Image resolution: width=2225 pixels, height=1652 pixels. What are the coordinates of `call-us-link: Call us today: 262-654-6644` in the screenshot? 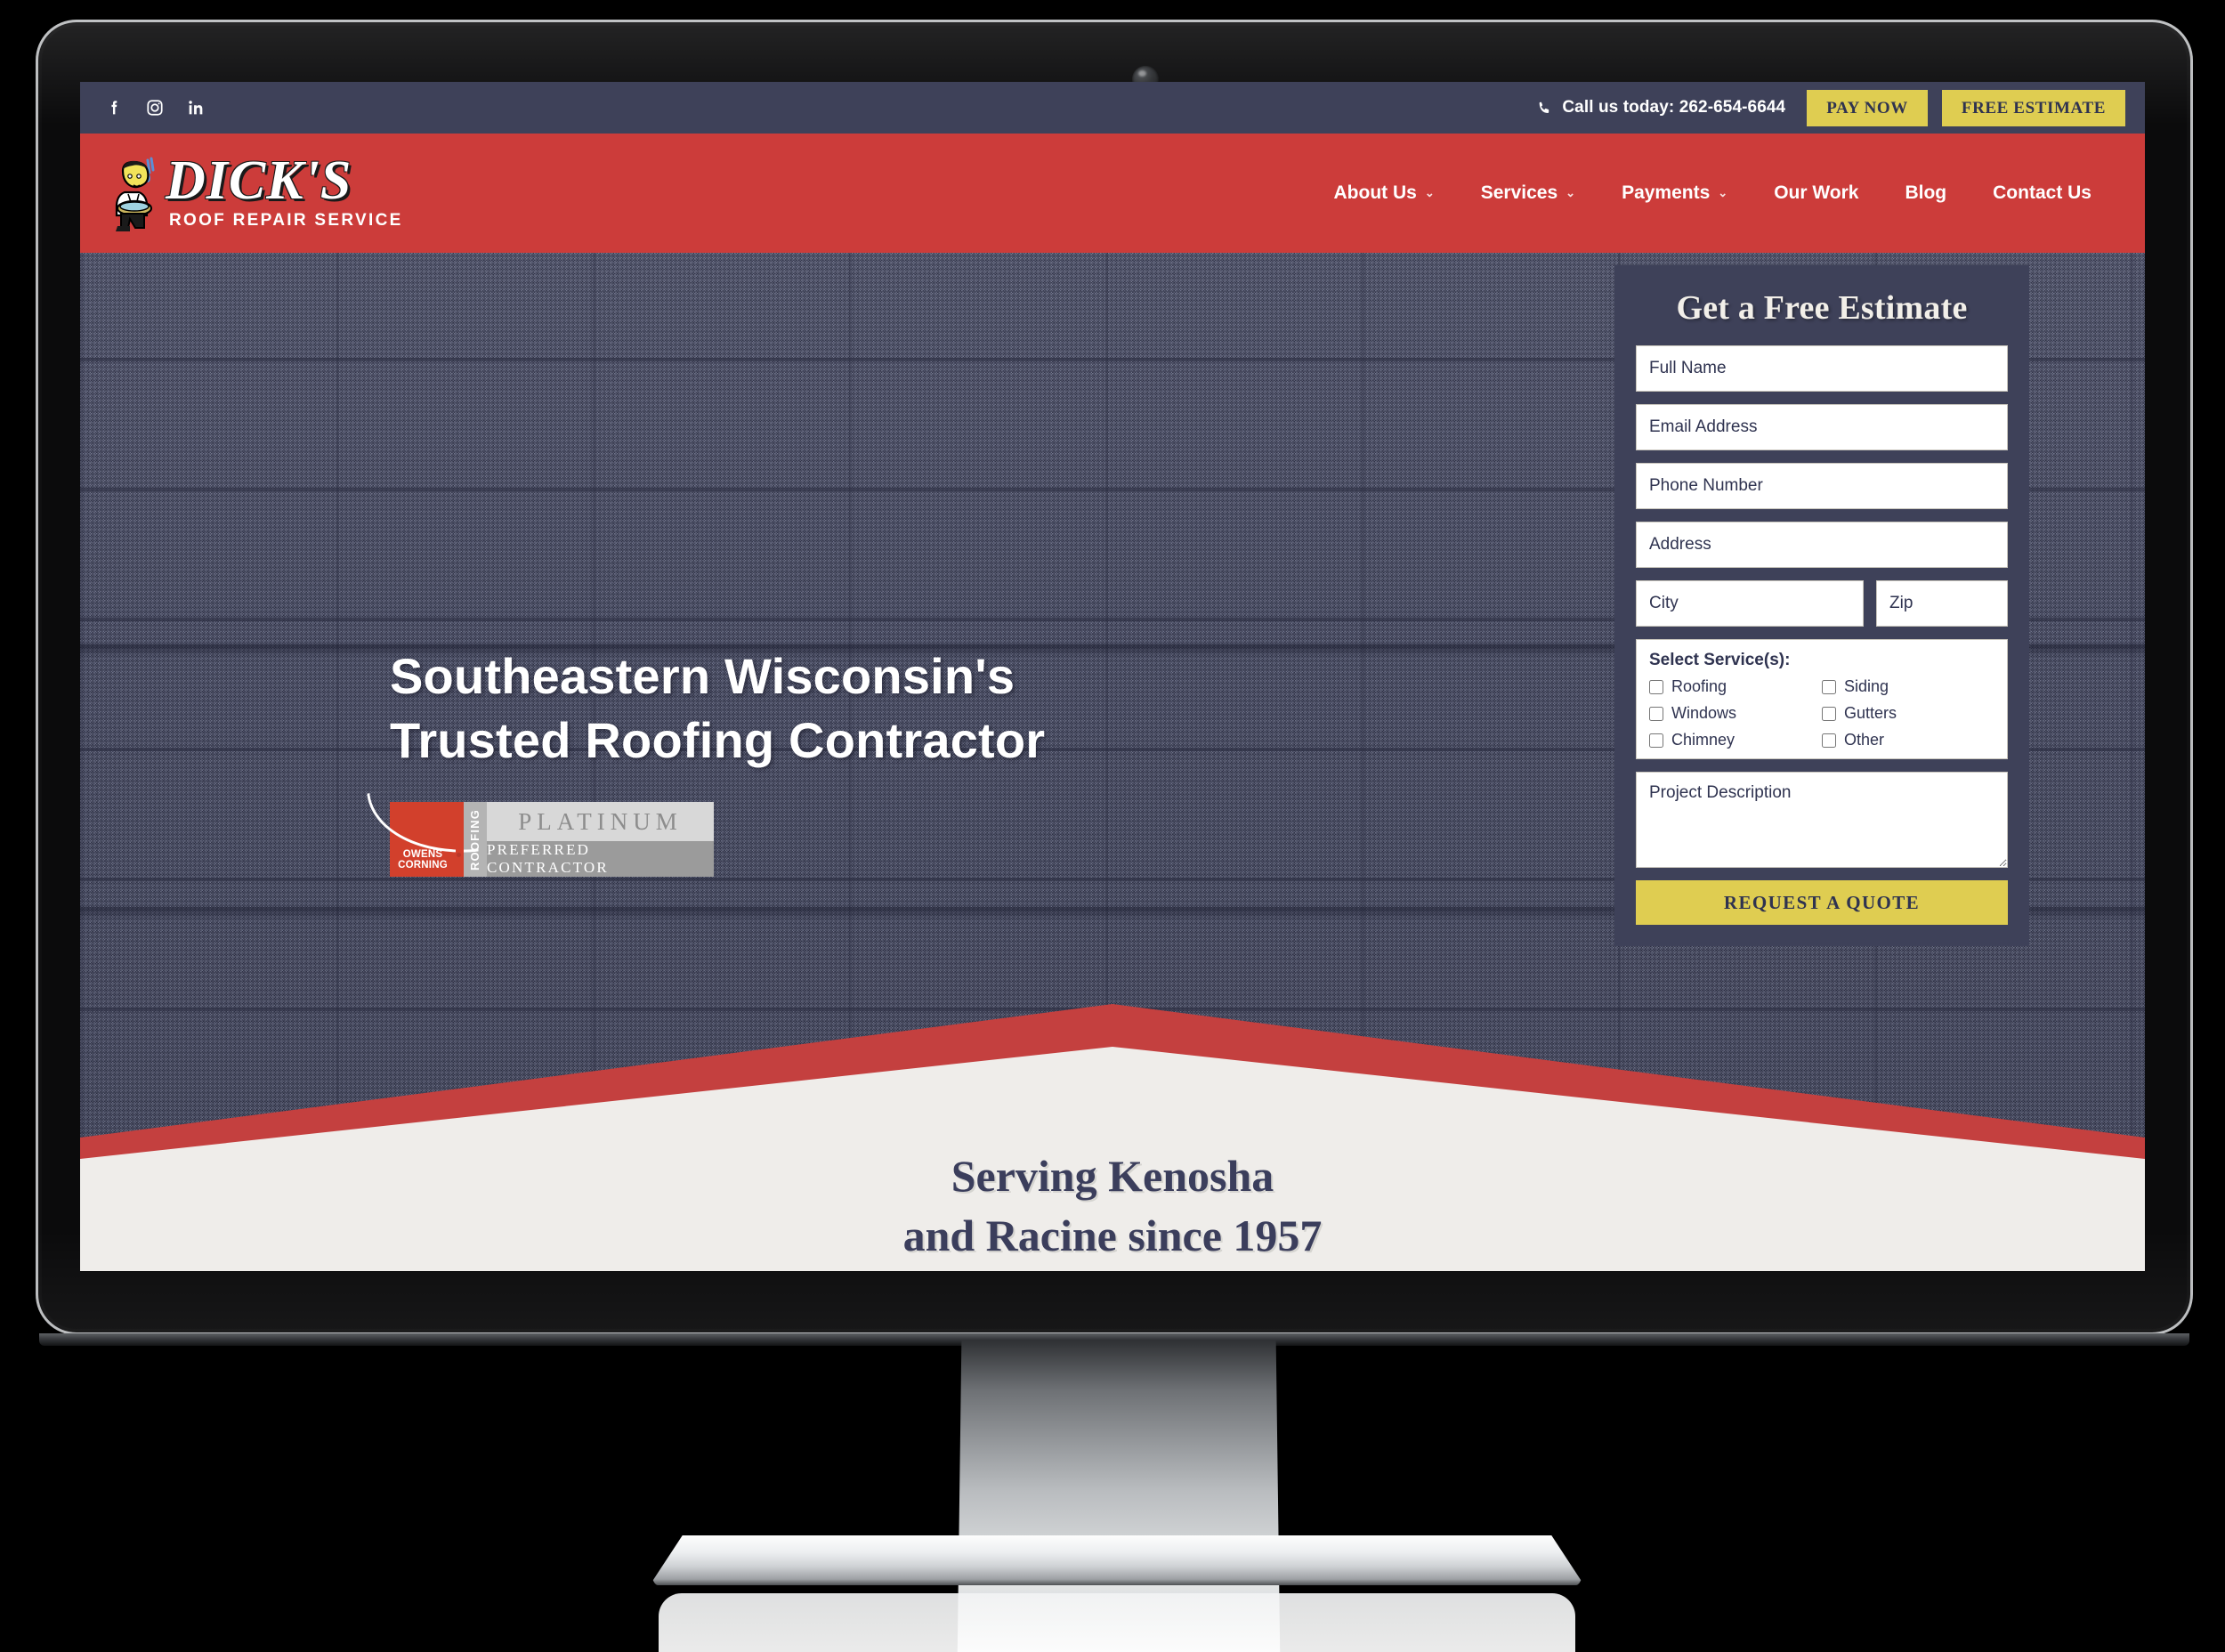 It's located at (1661, 107).